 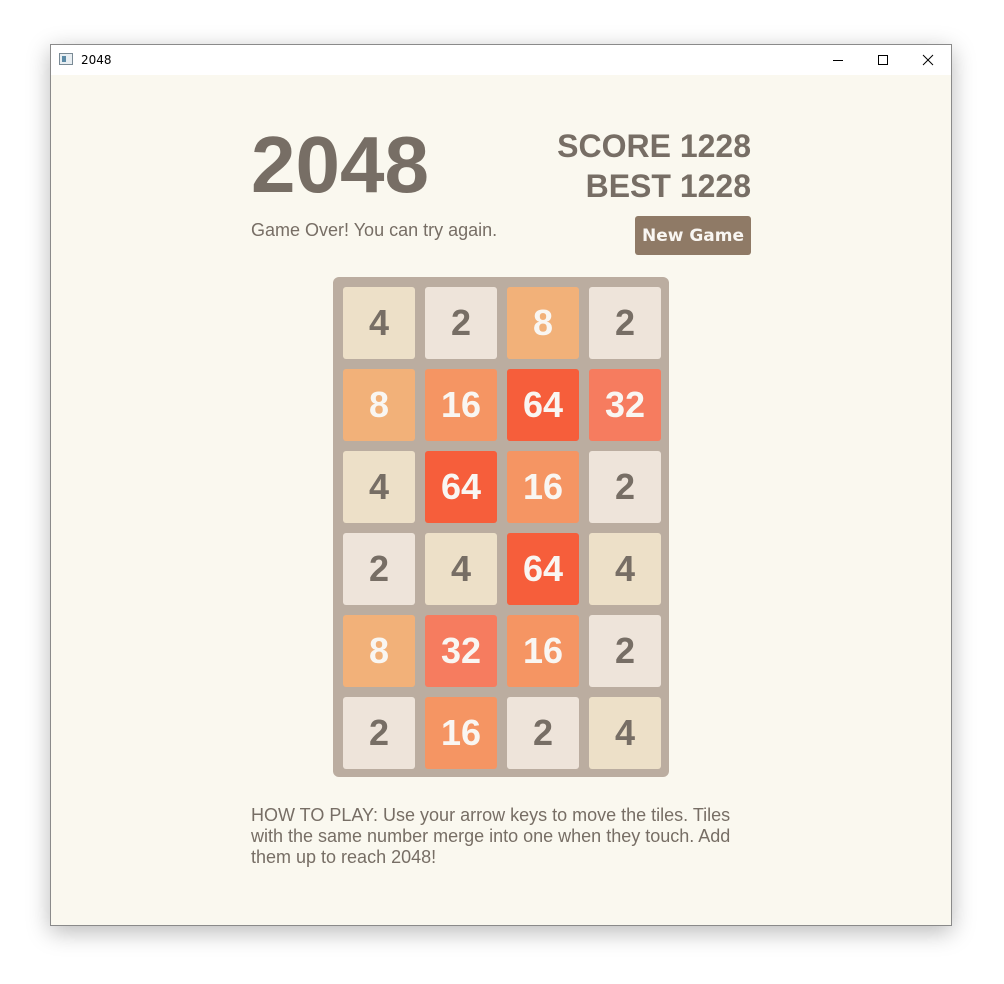 What do you see at coordinates (66, 59) in the screenshot?
I see `app-icon` at bounding box center [66, 59].